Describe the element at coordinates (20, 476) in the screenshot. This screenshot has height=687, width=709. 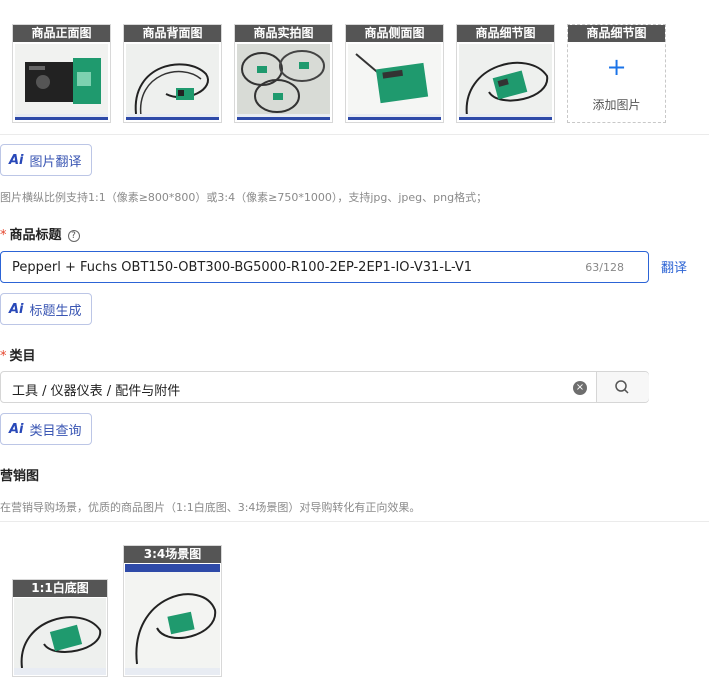
I see `marketing-label: 营销图` at that location.